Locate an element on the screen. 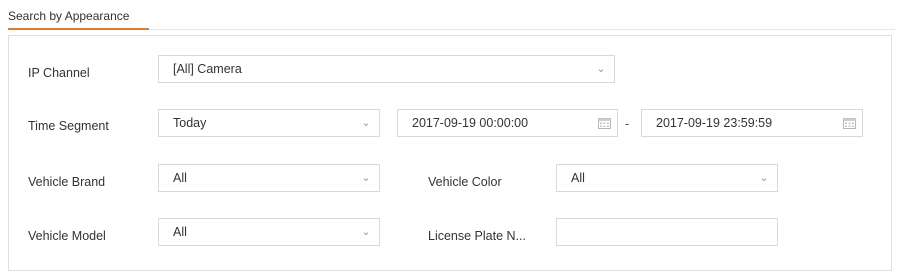  vehicle-color-value: All is located at coordinates (578, 178).